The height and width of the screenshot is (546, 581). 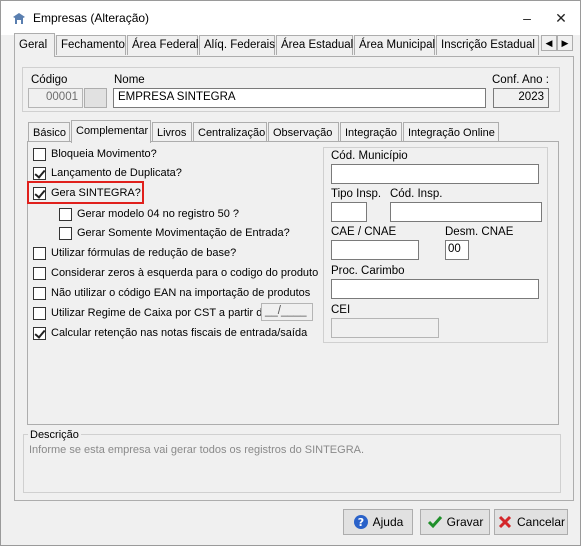 I want to click on codigo-lookup-button, so click(x=95, y=98).